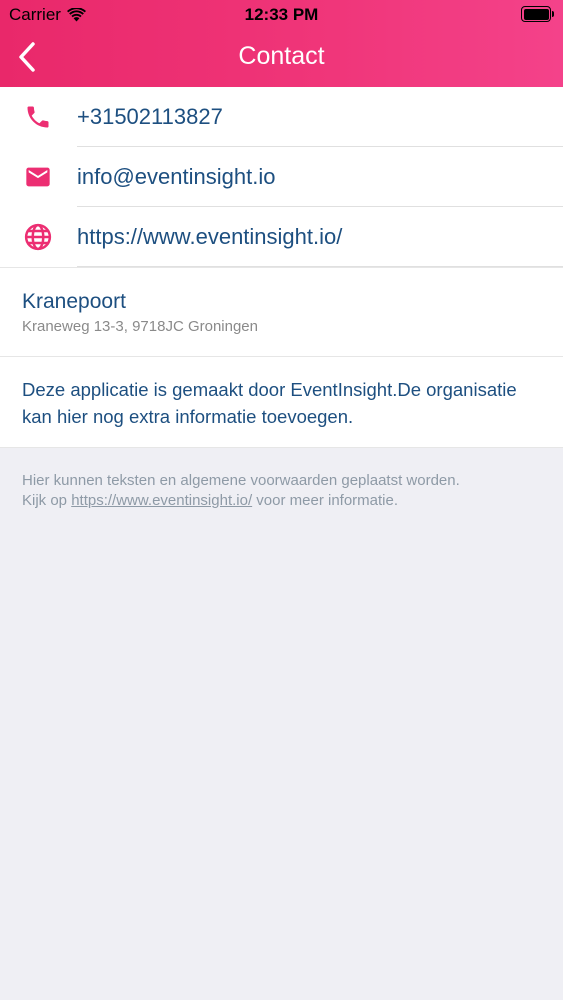  I want to click on battery-icon, so click(537, 14).